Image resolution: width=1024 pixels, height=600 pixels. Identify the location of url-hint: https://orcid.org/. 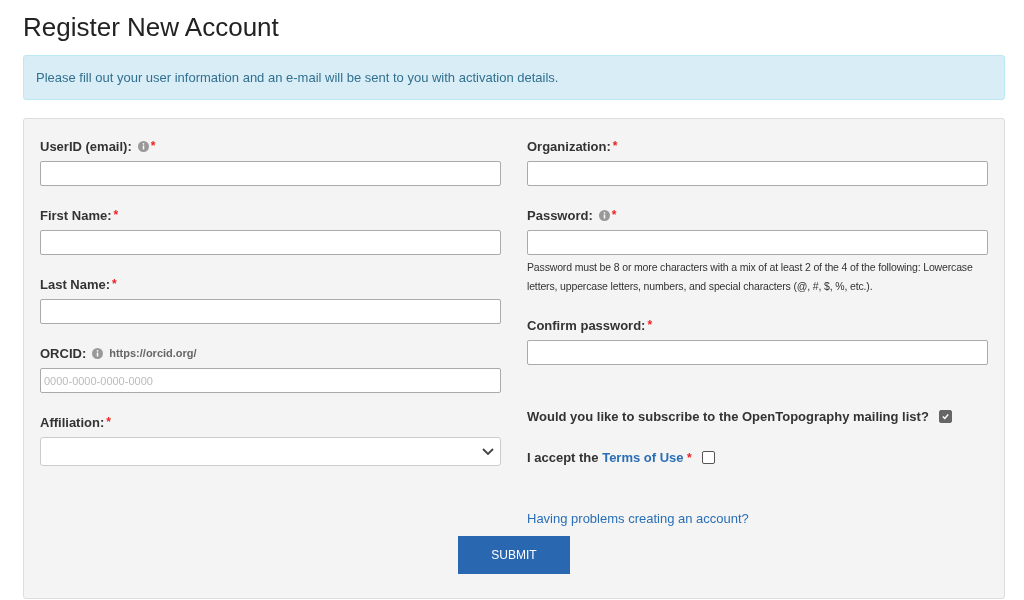
(153, 353).